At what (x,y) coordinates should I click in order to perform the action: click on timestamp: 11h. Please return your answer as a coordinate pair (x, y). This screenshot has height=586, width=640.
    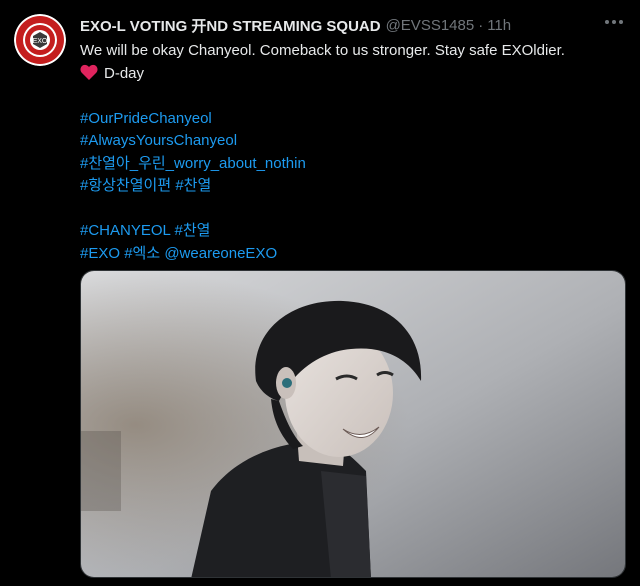
    Looking at the image, I should click on (499, 25).